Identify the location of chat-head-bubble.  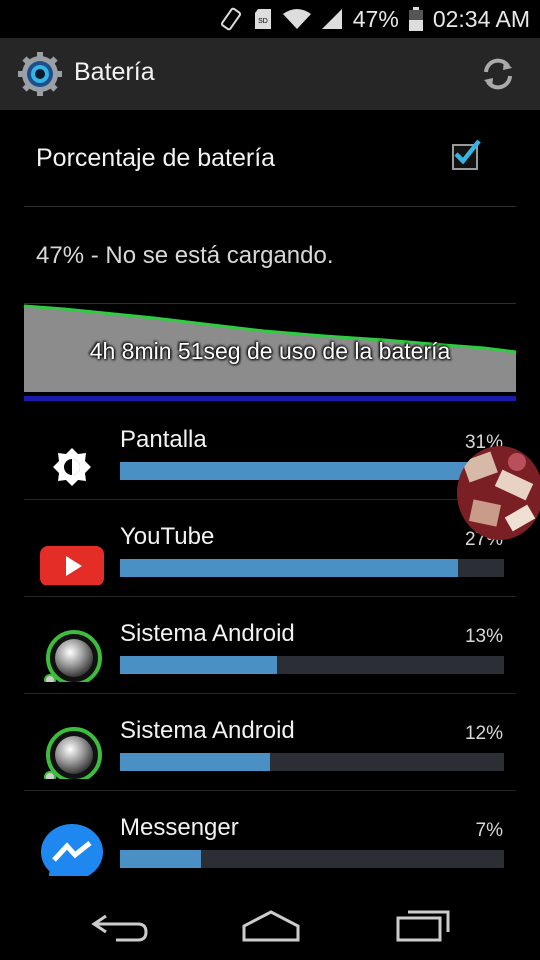
(498, 493).